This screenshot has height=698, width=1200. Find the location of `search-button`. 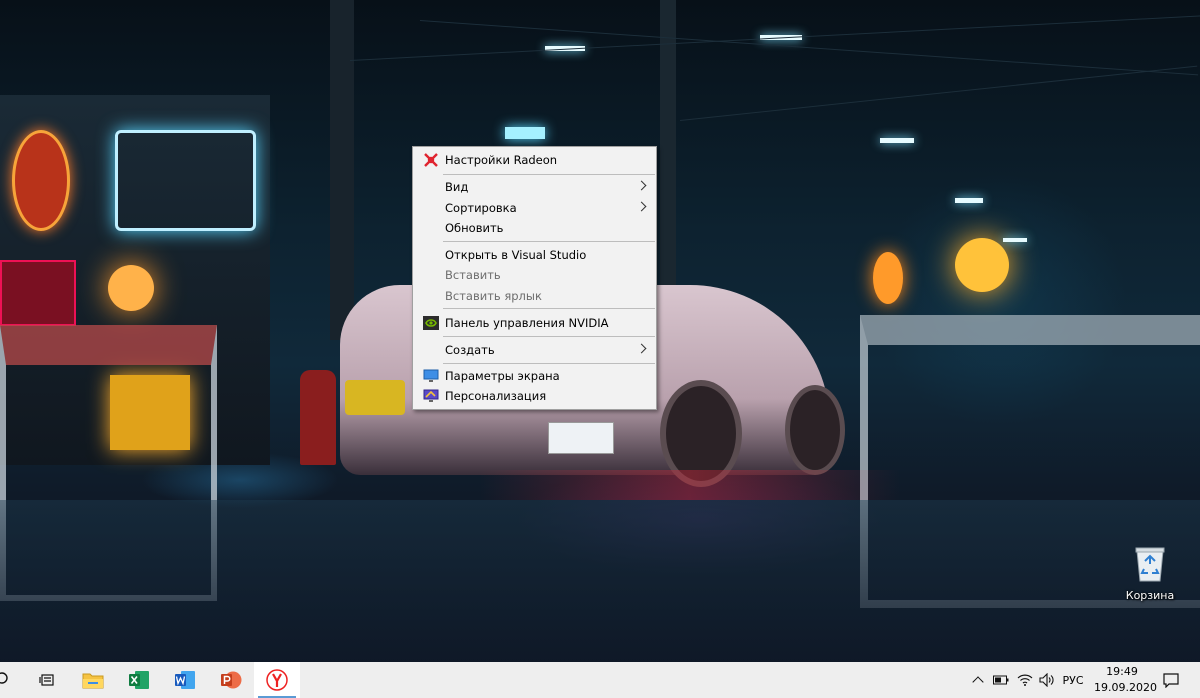

search-button is located at coordinates (11, 680).